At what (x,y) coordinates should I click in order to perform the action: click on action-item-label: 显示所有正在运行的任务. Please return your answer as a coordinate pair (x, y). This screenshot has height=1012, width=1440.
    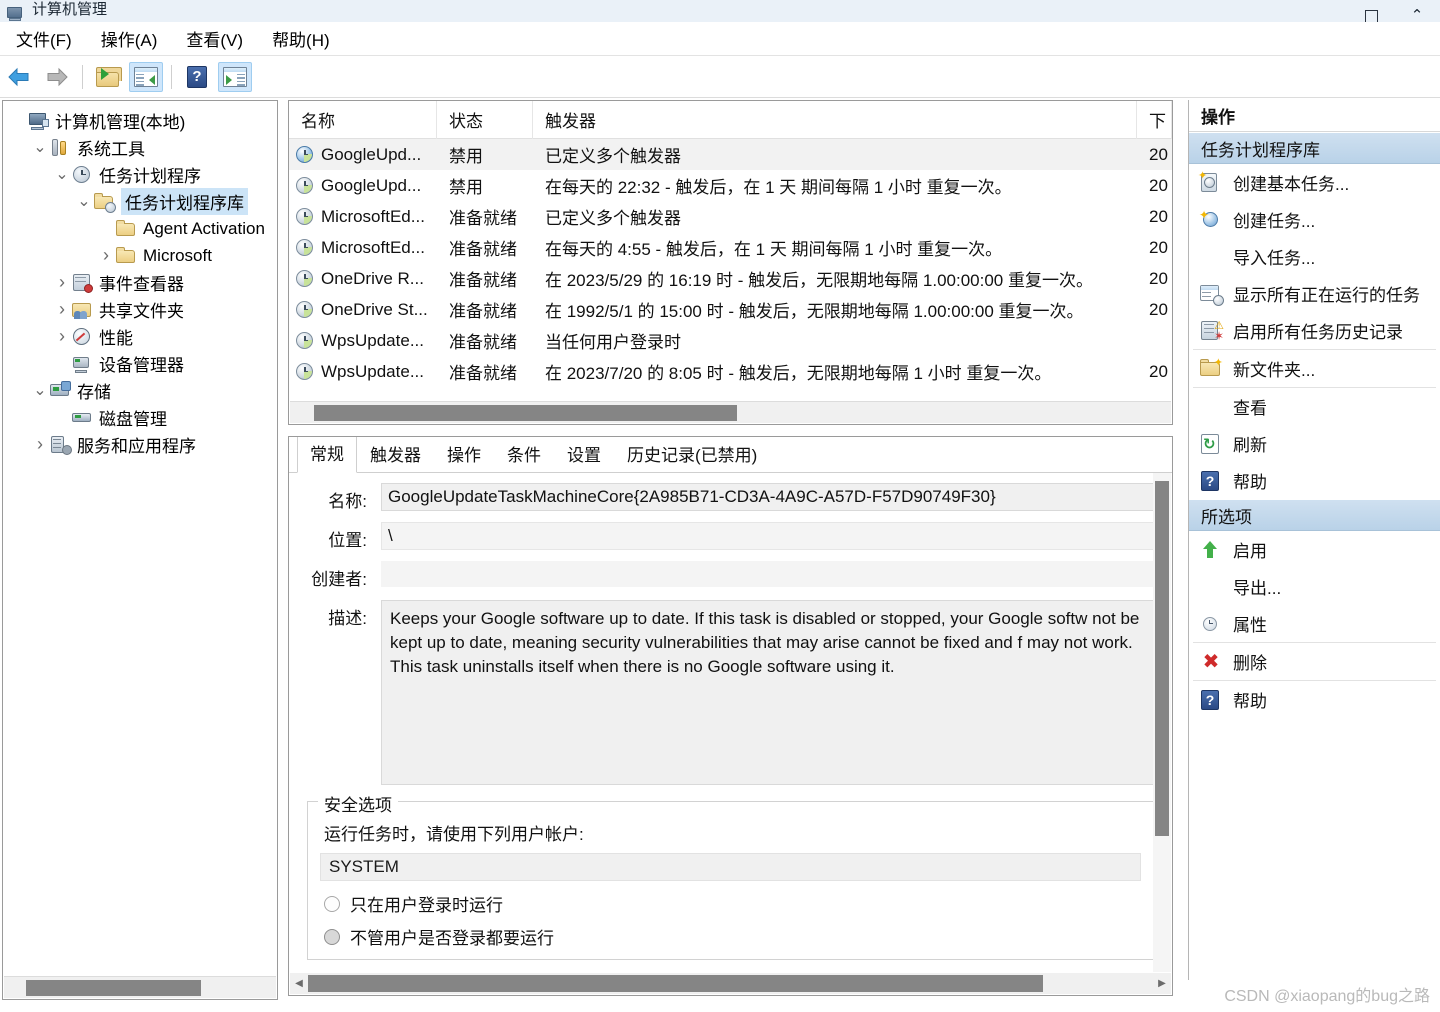
    Looking at the image, I should click on (1326, 295).